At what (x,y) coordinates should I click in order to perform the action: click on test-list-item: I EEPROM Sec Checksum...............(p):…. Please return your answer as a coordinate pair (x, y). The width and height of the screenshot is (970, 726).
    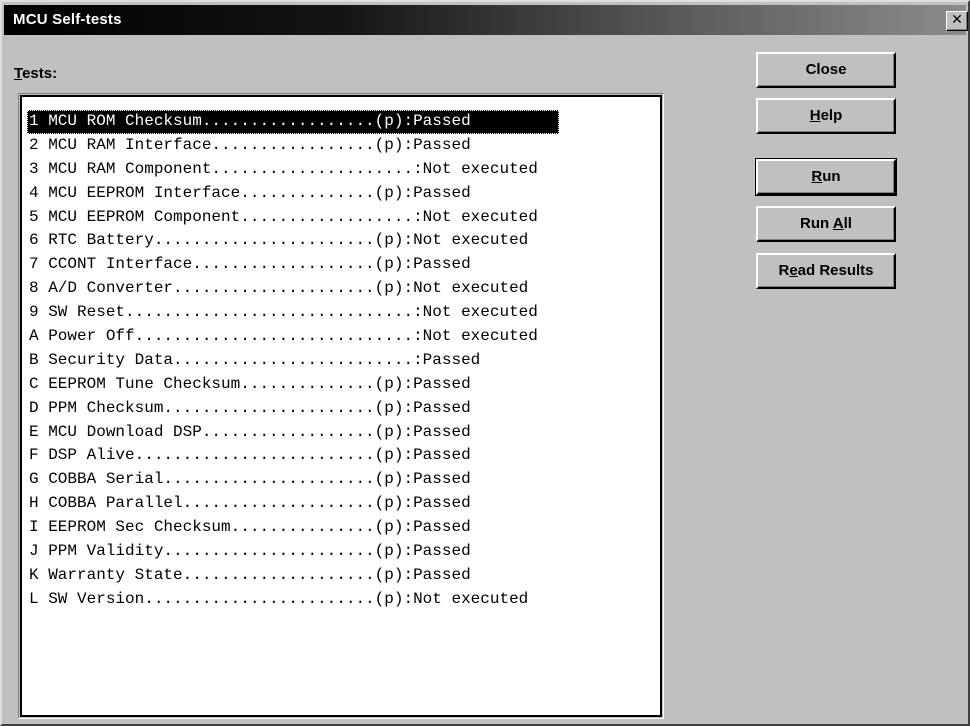
    Looking at the image, I should click on (337, 528).